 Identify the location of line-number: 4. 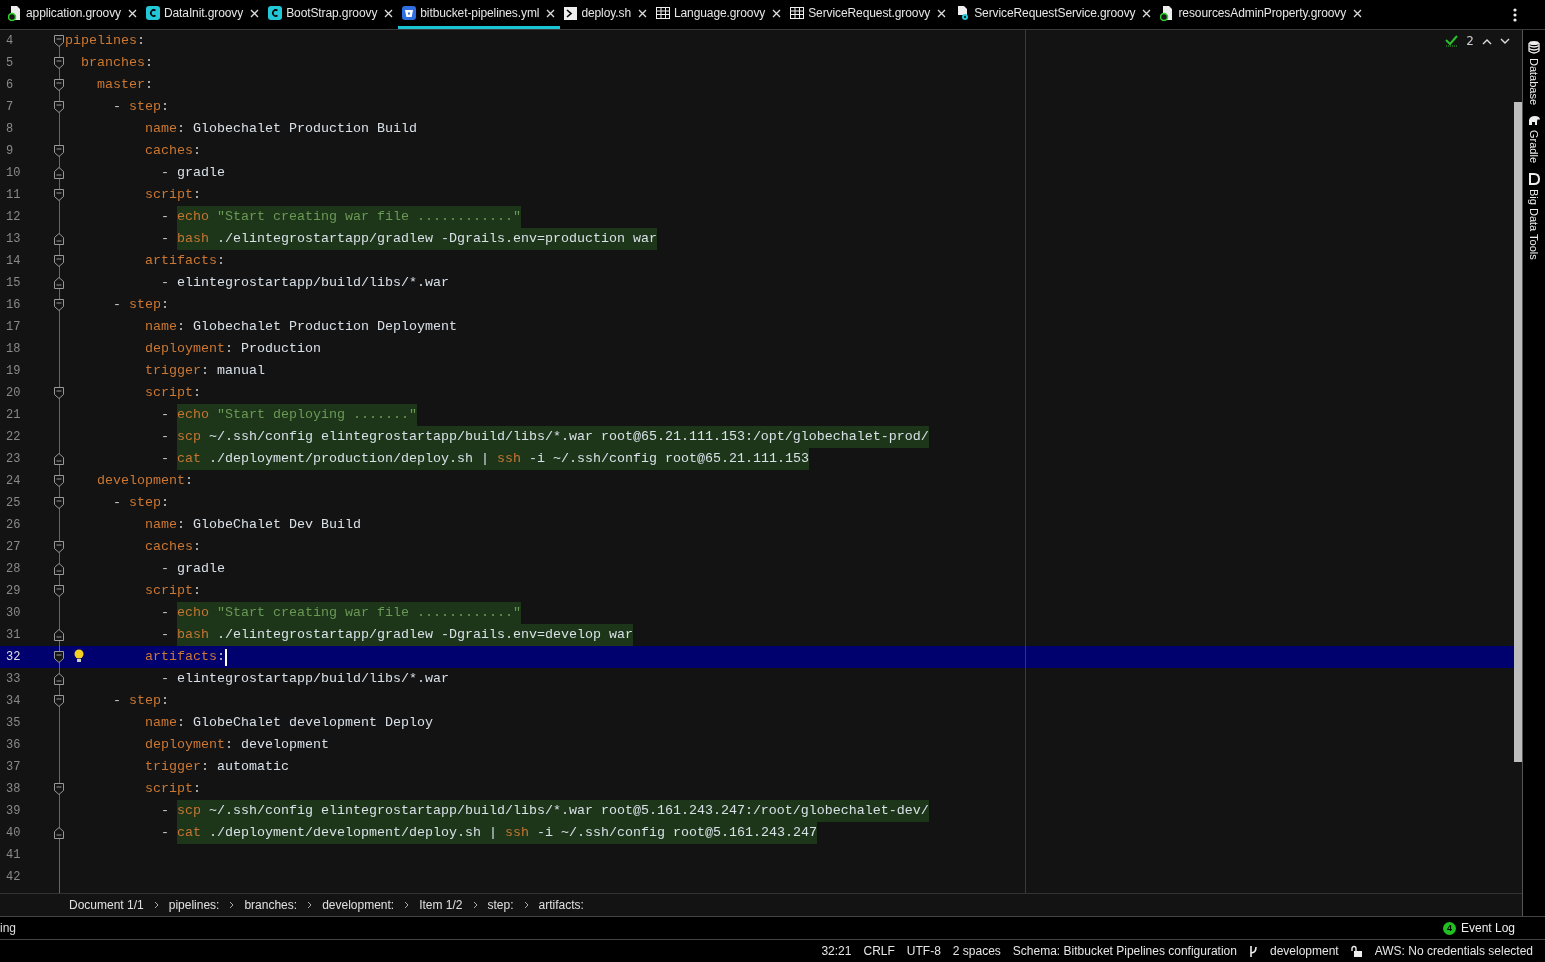
(10, 41).